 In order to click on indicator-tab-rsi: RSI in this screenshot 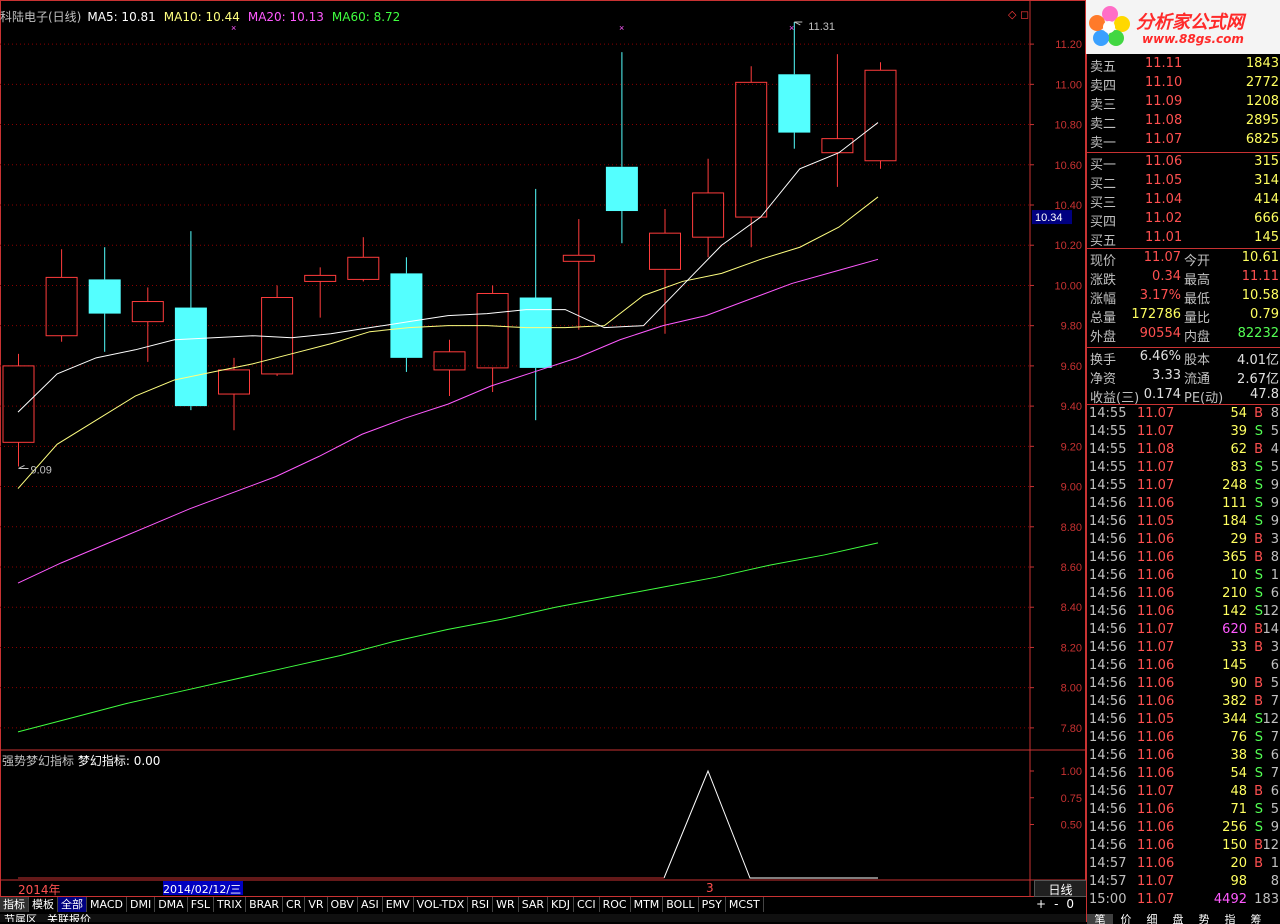, I will do `click(481, 904)`.